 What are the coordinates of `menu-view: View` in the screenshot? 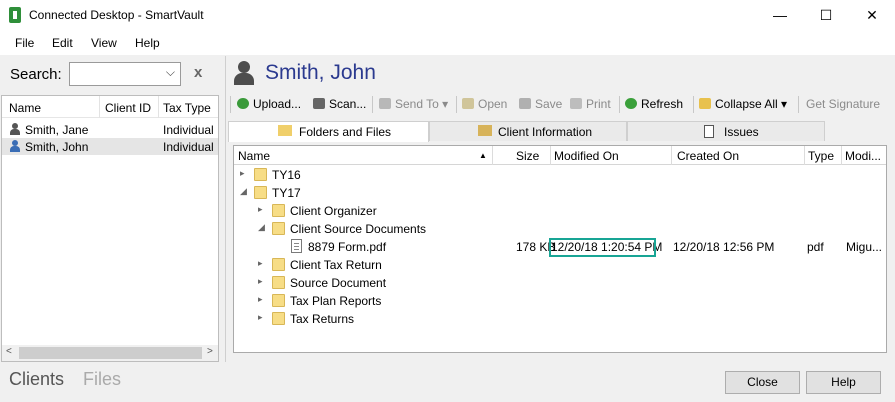 It's located at (104, 43).